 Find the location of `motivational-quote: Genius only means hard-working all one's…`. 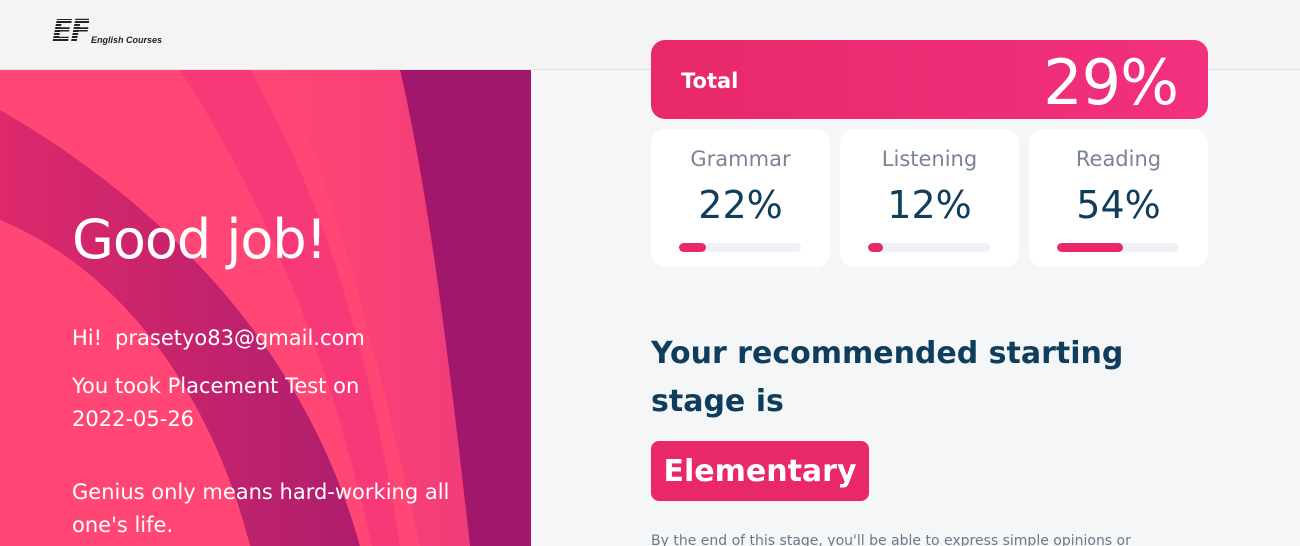

motivational-quote: Genius only means hard-working all one's… is located at coordinates (261, 508).